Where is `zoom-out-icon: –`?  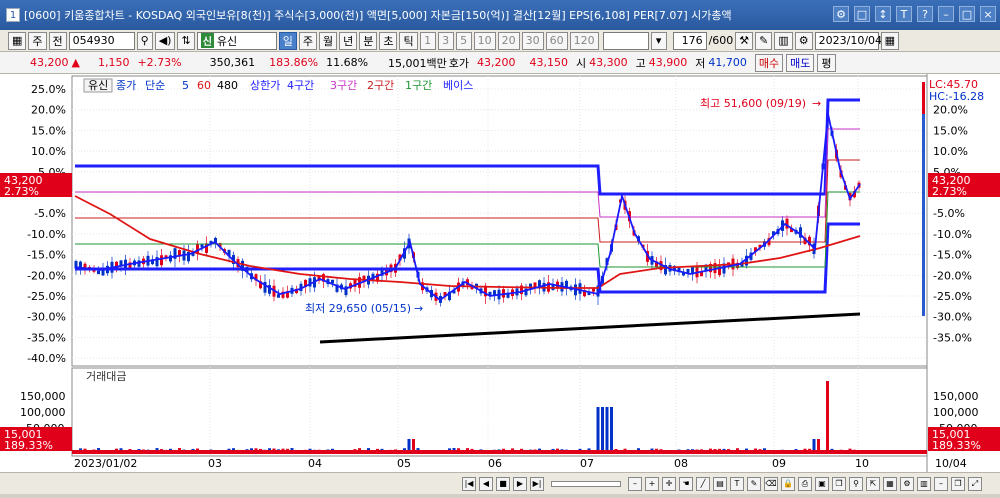
zoom-out-icon: – is located at coordinates (635, 483).